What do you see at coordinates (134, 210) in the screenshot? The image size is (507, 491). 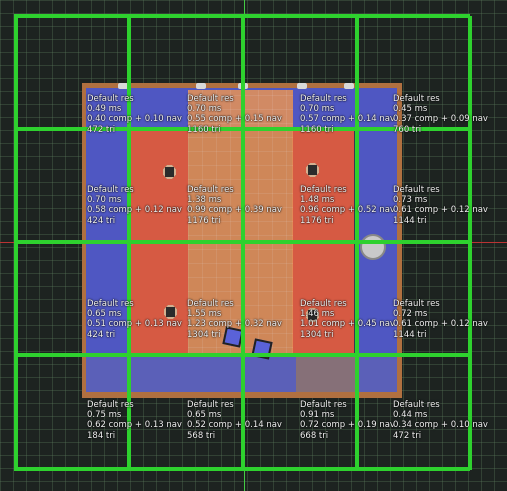 I see `tile-breakdown: 0.58 comp + 0.12 nav` at bounding box center [134, 210].